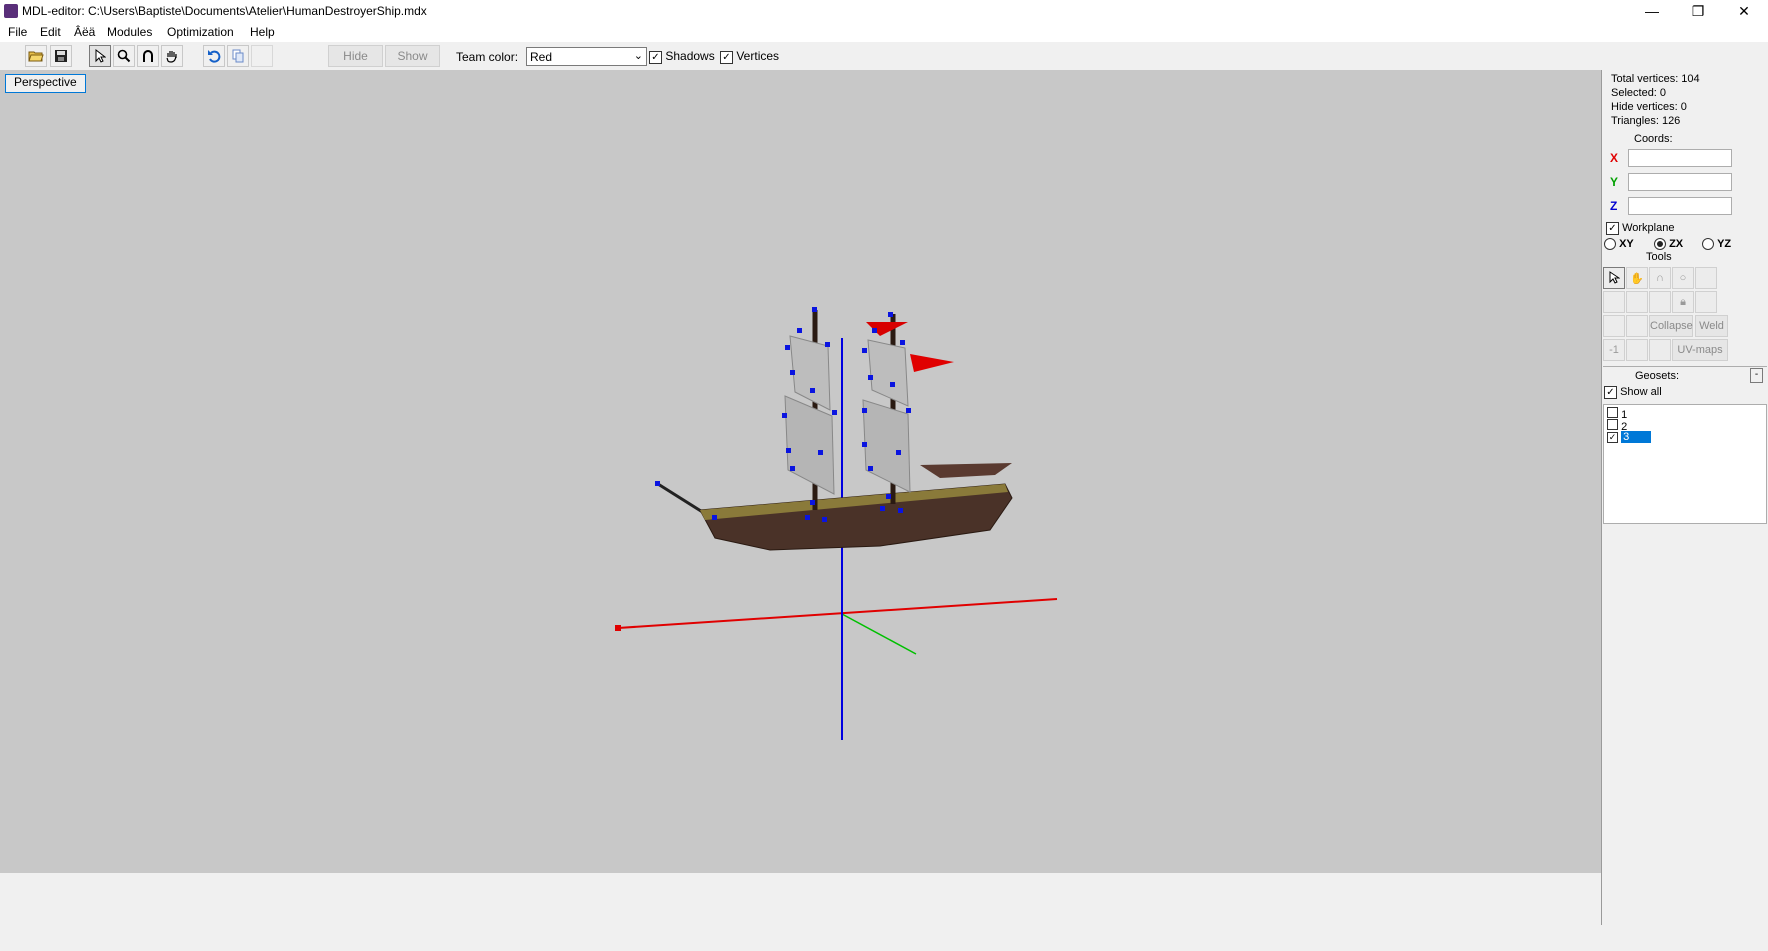  What do you see at coordinates (1680, 182) in the screenshot?
I see `y-coord-input` at bounding box center [1680, 182].